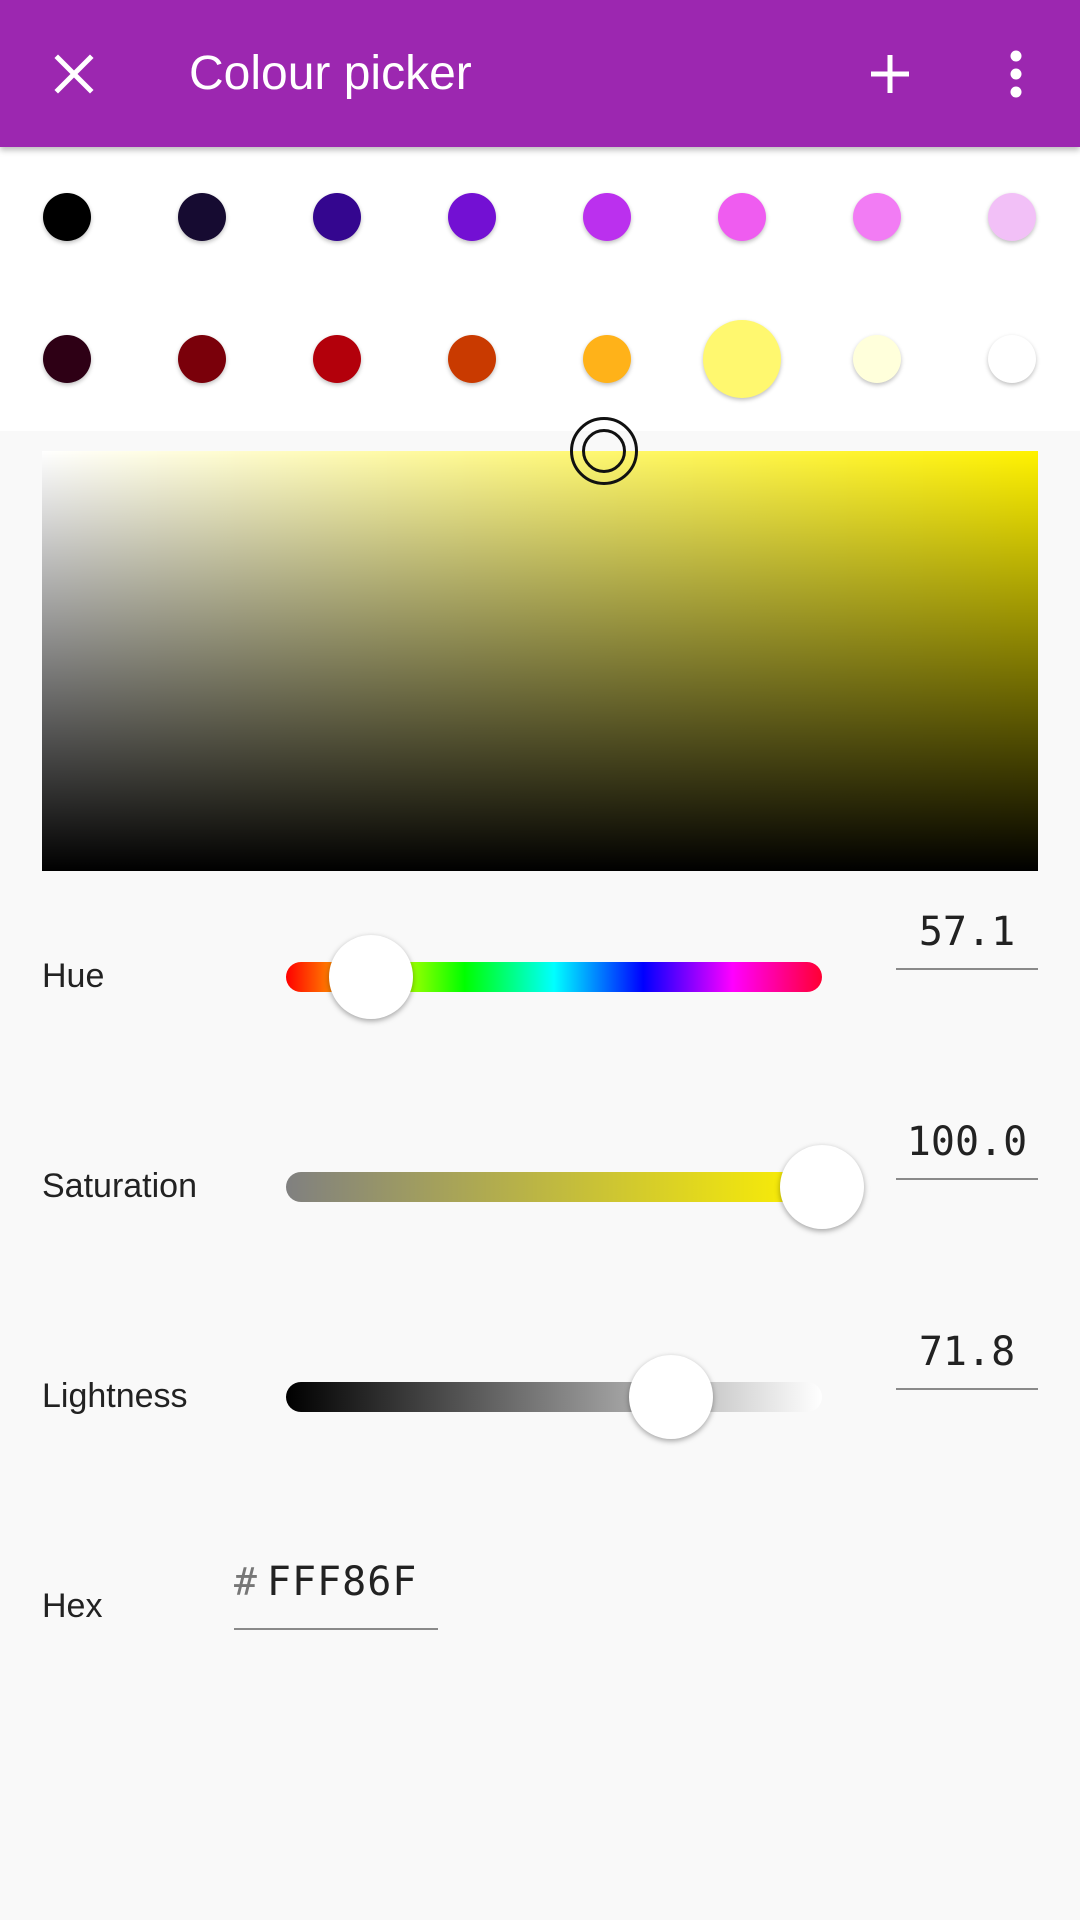 The width and height of the screenshot is (1080, 1920). What do you see at coordinates (73, 976) in the screenshot?
I see `hue-label: Hue` at bounding box center [73, 976].